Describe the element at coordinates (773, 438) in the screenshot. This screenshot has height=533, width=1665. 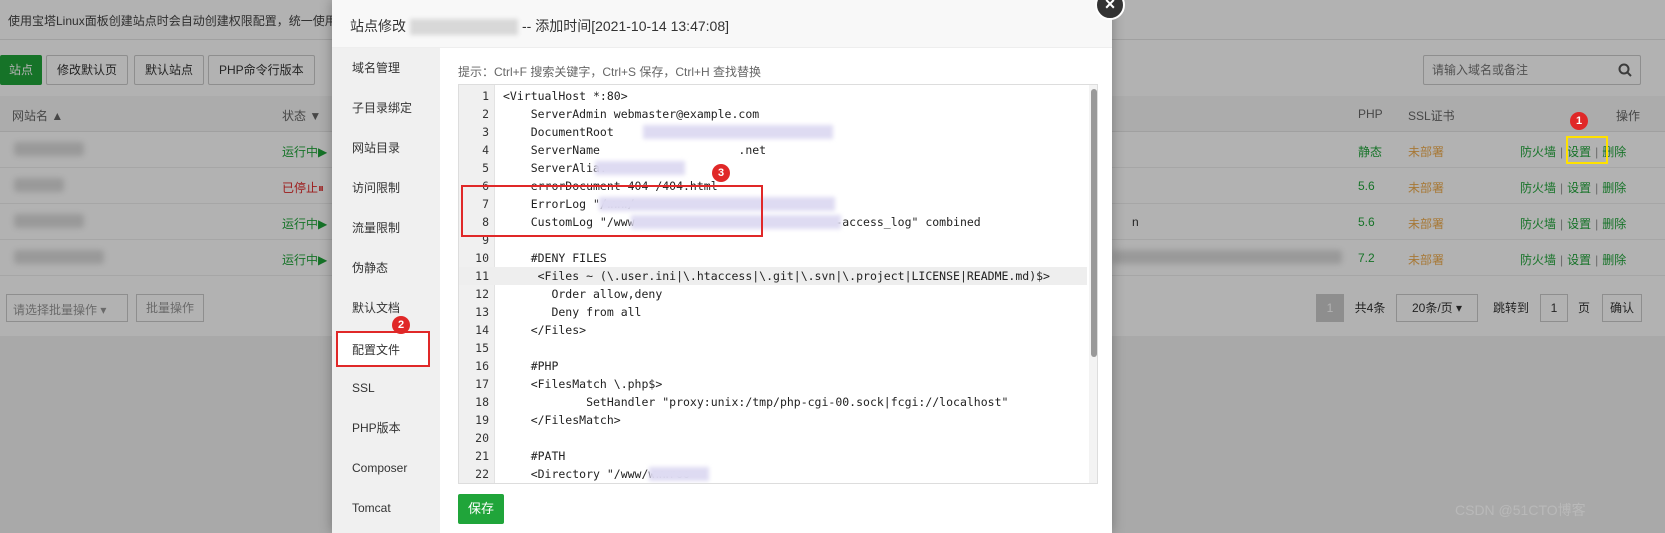
I see `code-line: 20` at that location.